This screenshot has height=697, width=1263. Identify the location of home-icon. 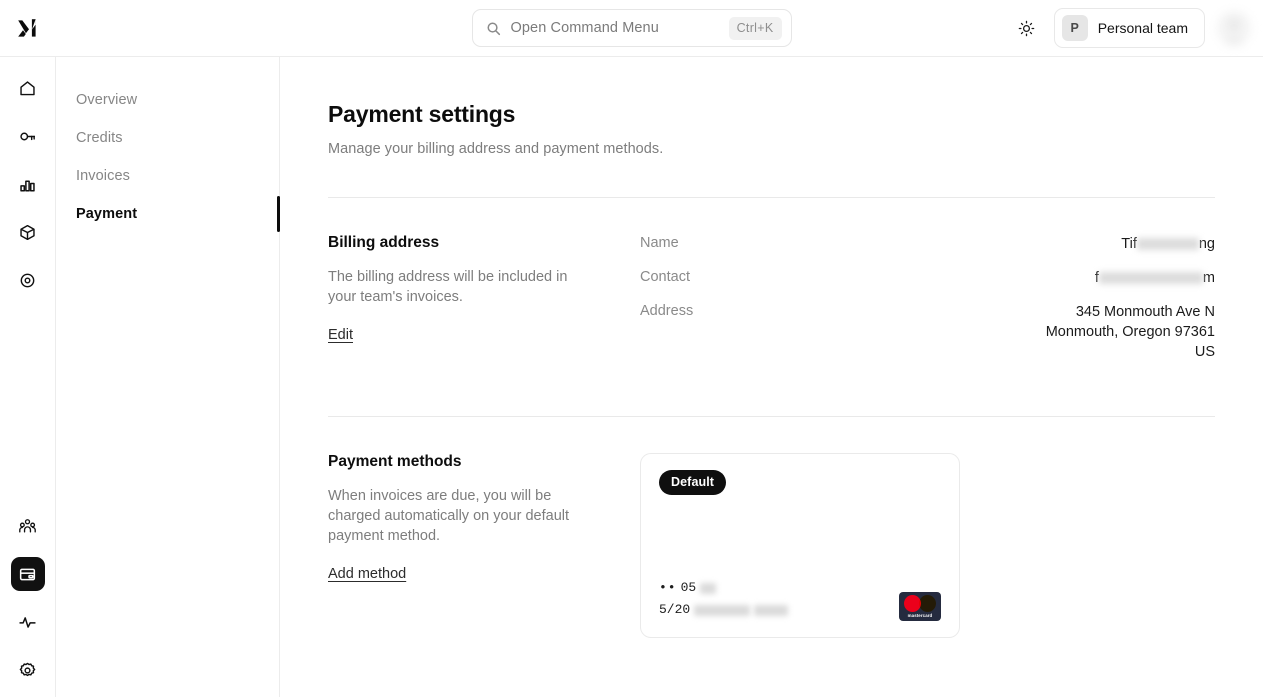
(27, 87).